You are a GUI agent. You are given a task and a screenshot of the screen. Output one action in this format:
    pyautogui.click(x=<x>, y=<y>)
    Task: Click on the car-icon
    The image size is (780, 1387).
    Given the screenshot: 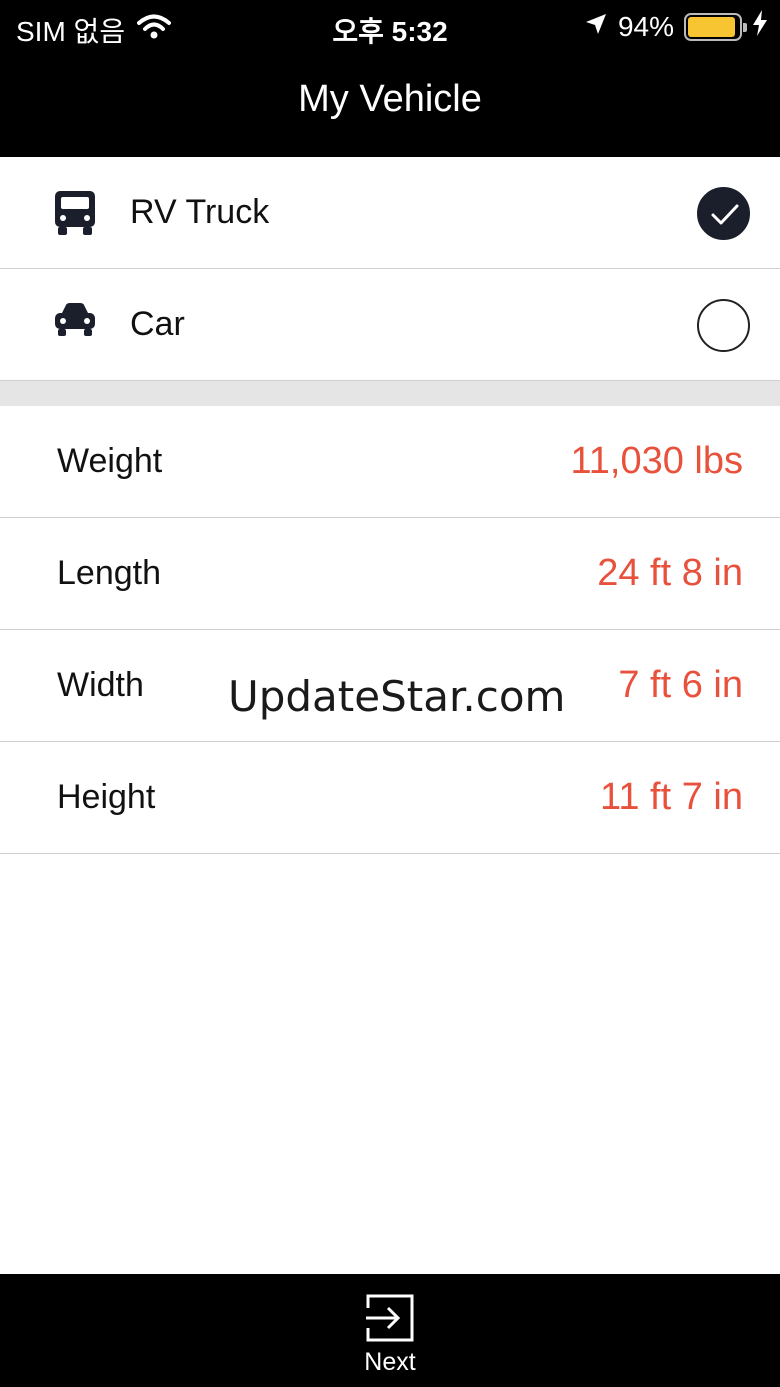 What is the action you would take?
    pyautogui.click(x=75, y=325)
    